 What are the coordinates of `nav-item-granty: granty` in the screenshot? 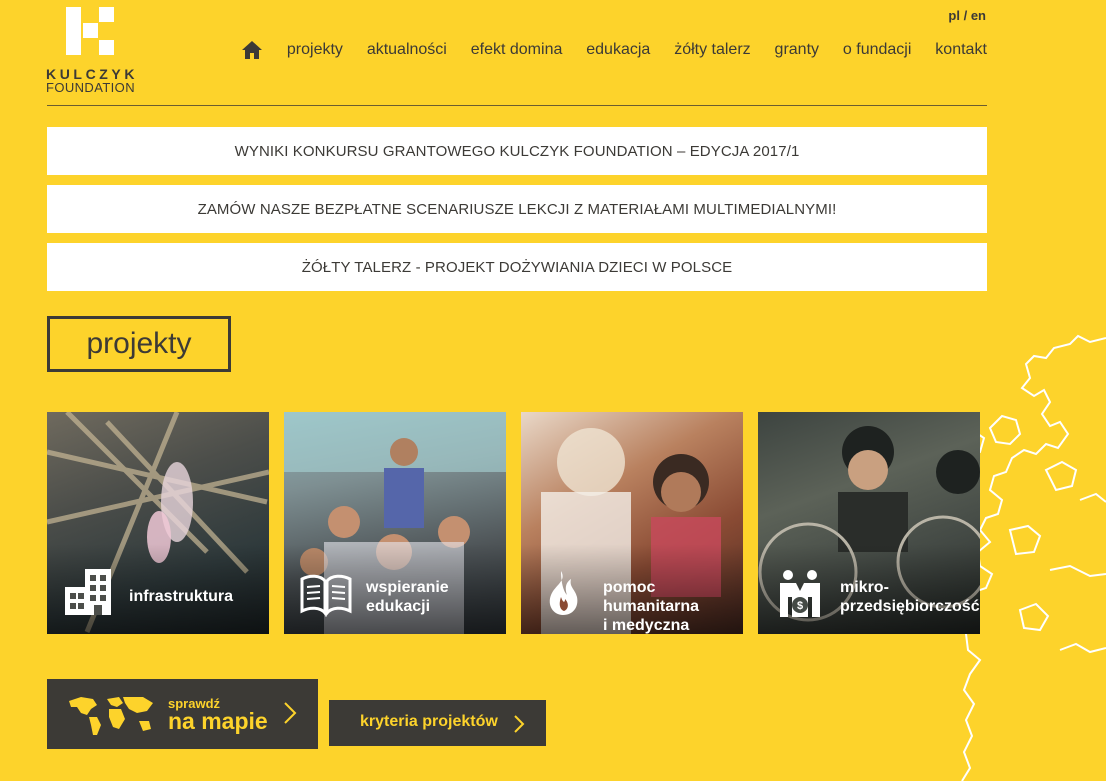 It's located at (797, 50).